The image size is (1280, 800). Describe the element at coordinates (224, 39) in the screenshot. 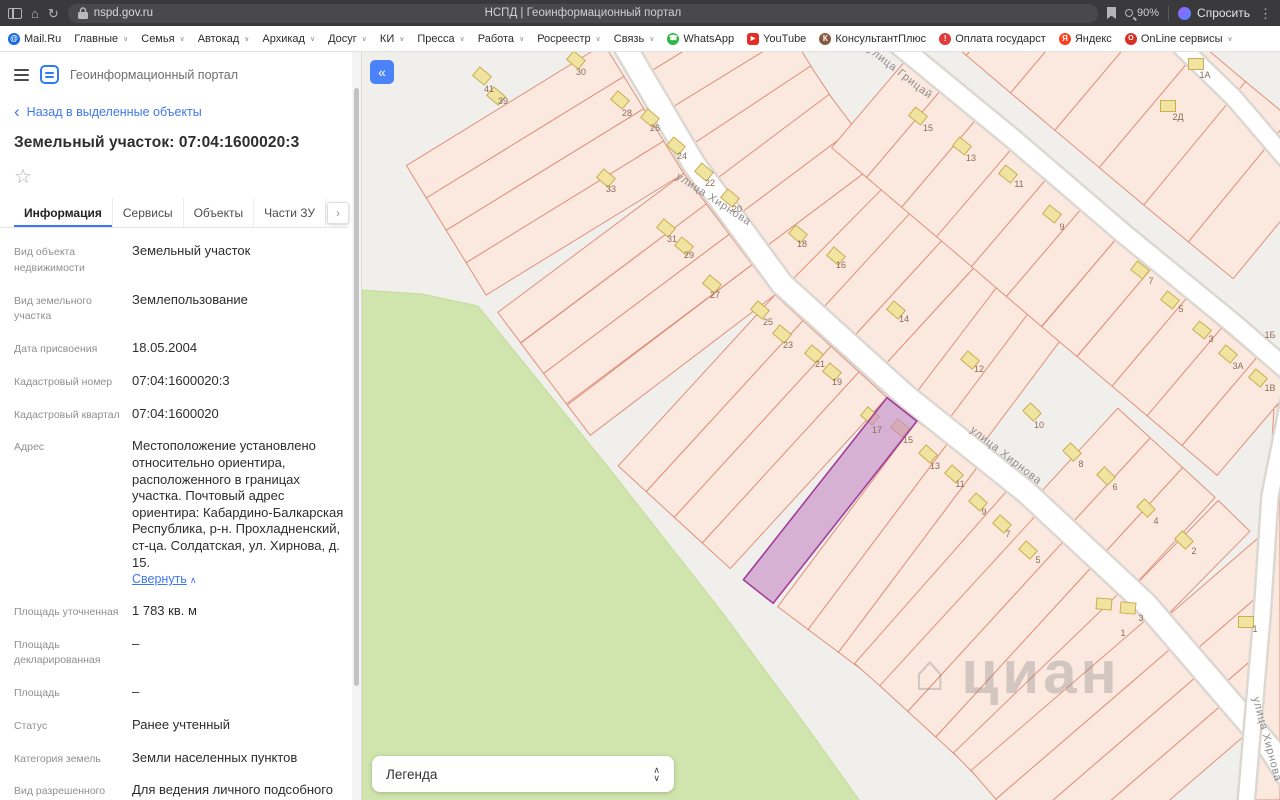

I see `bookmark-item-3: Автокад ∨` at that location.